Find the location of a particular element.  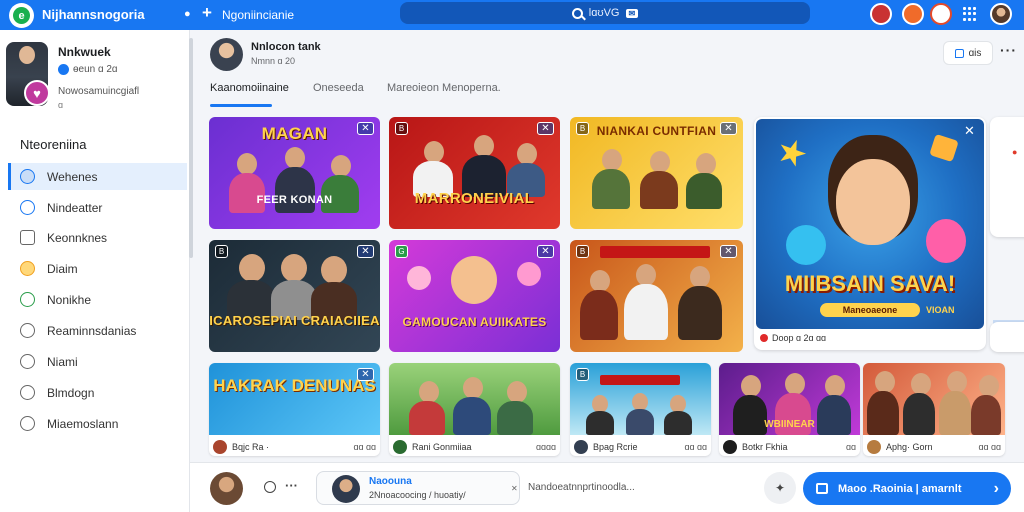

video-card-captioned: Aphg· Gorn ɑɑ ɑɑ is located at coordinates (934, 409).